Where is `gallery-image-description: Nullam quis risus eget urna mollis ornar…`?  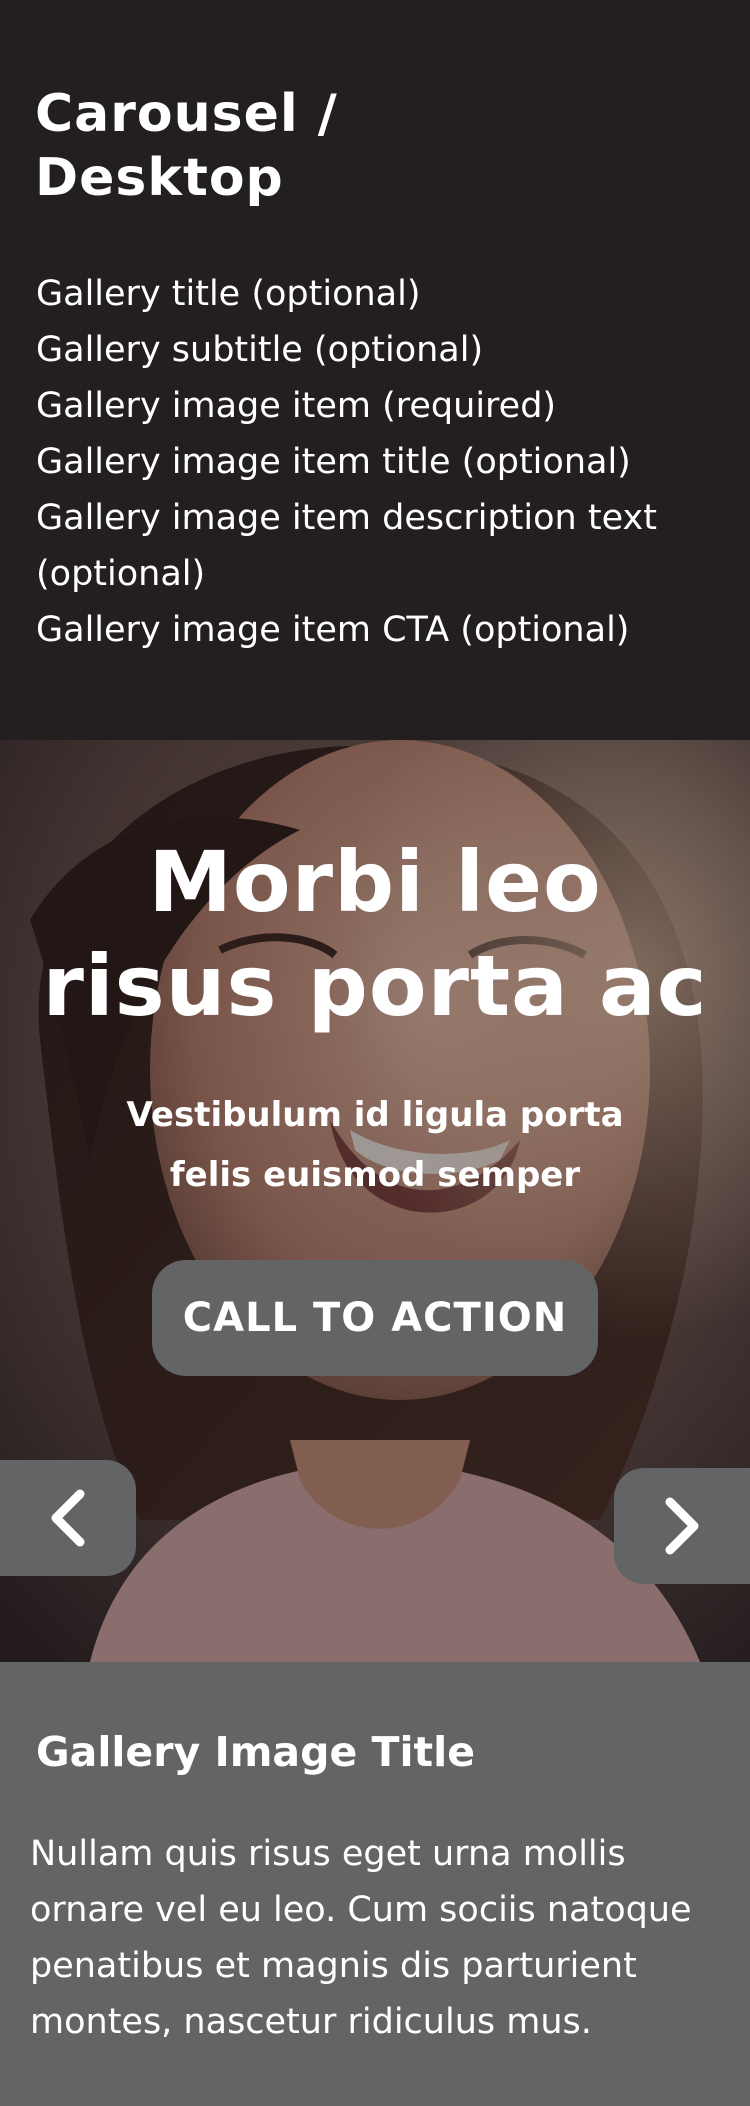
gallery-image-description: Nullam quis risus eget urna mollis ornar… is located at coordinates (361, 1938).